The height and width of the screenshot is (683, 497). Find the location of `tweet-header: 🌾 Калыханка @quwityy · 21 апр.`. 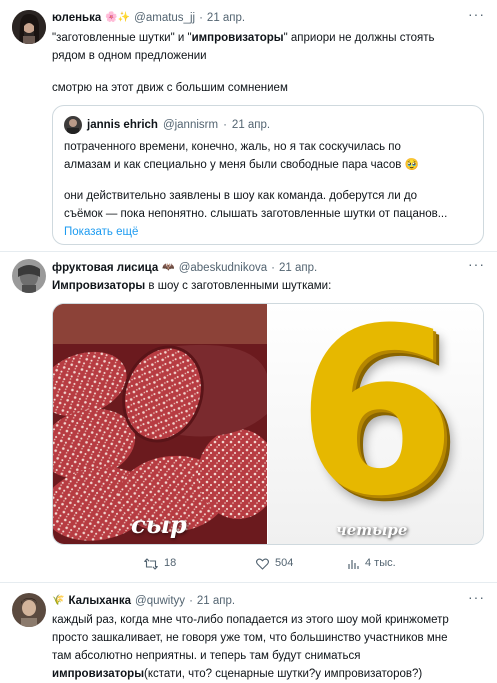

tweet-header: 🌾 Калыханка @quwityy · 21 апр. is located at coordinates (143, 601).